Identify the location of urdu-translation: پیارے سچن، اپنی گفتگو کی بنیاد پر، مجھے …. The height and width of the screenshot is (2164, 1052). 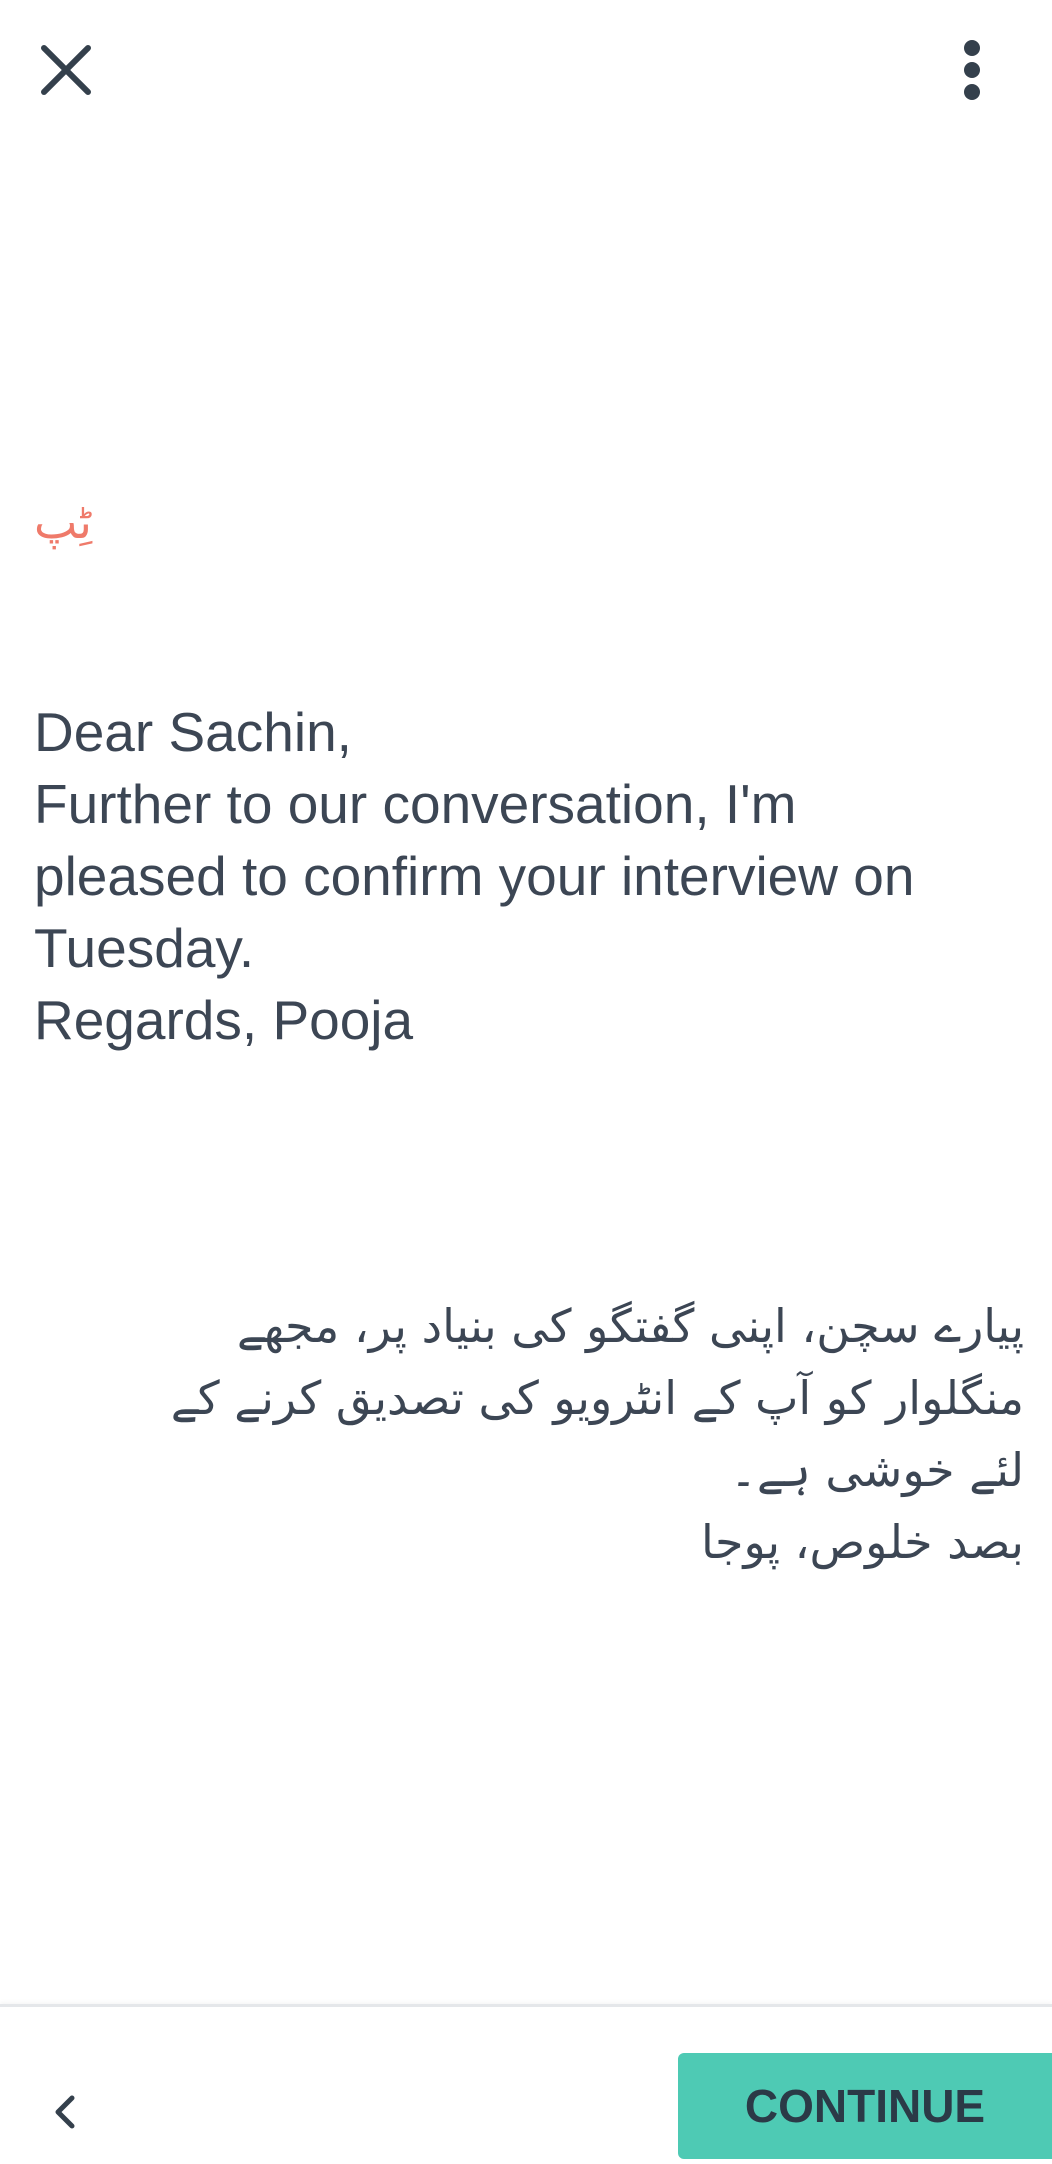
(529, 1434).